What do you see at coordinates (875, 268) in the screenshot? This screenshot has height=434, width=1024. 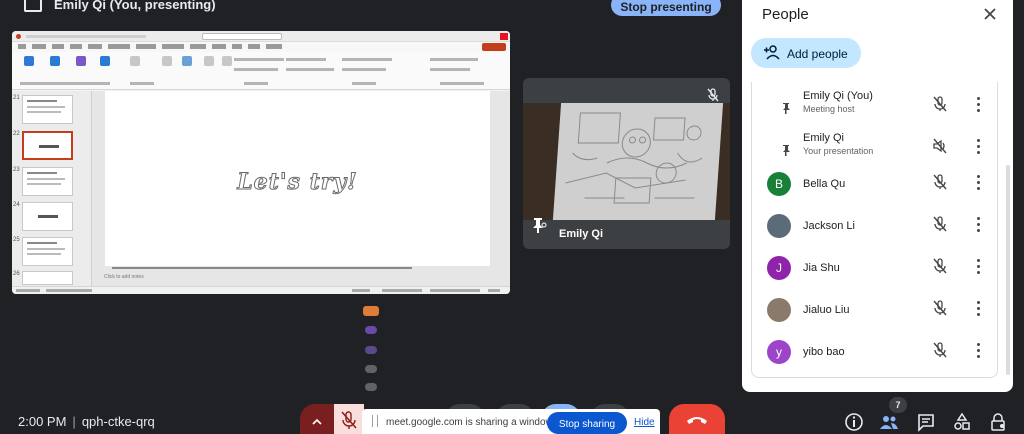 I see `participant-row: J Jia Shu` at bounding box center [875, 268].